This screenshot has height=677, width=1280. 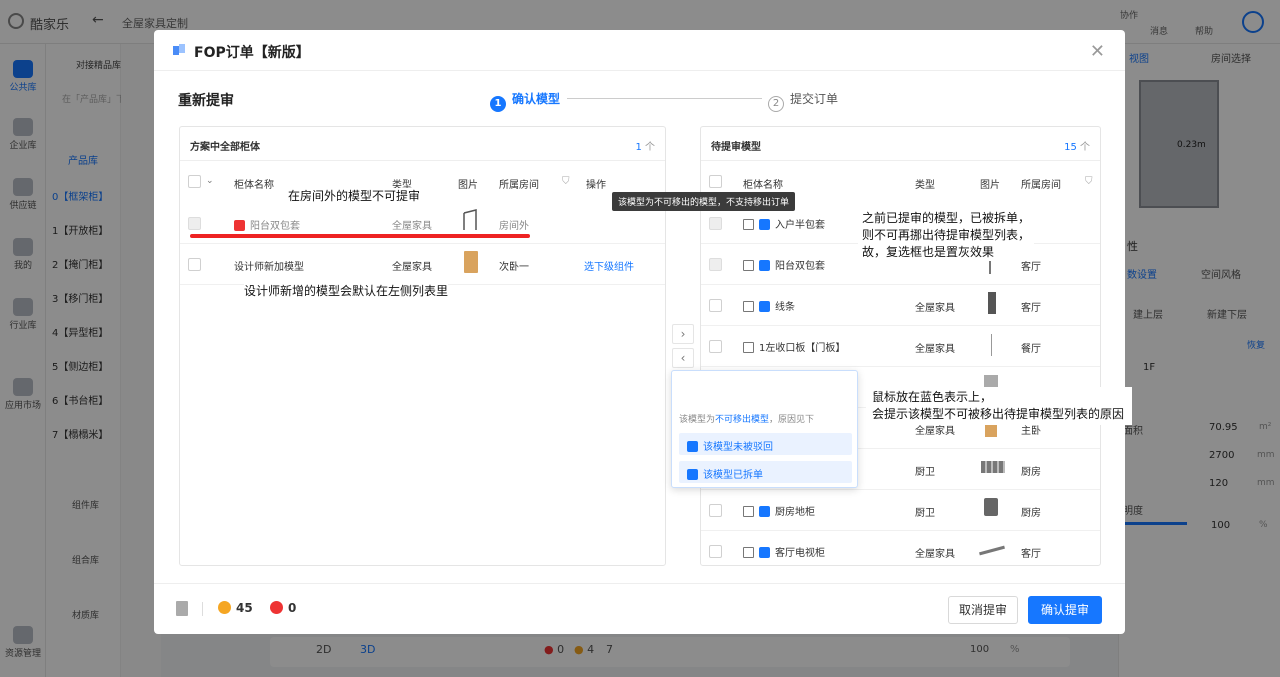 I want to click on cabinet-type: 厨卫, so click(x=925, y=513).